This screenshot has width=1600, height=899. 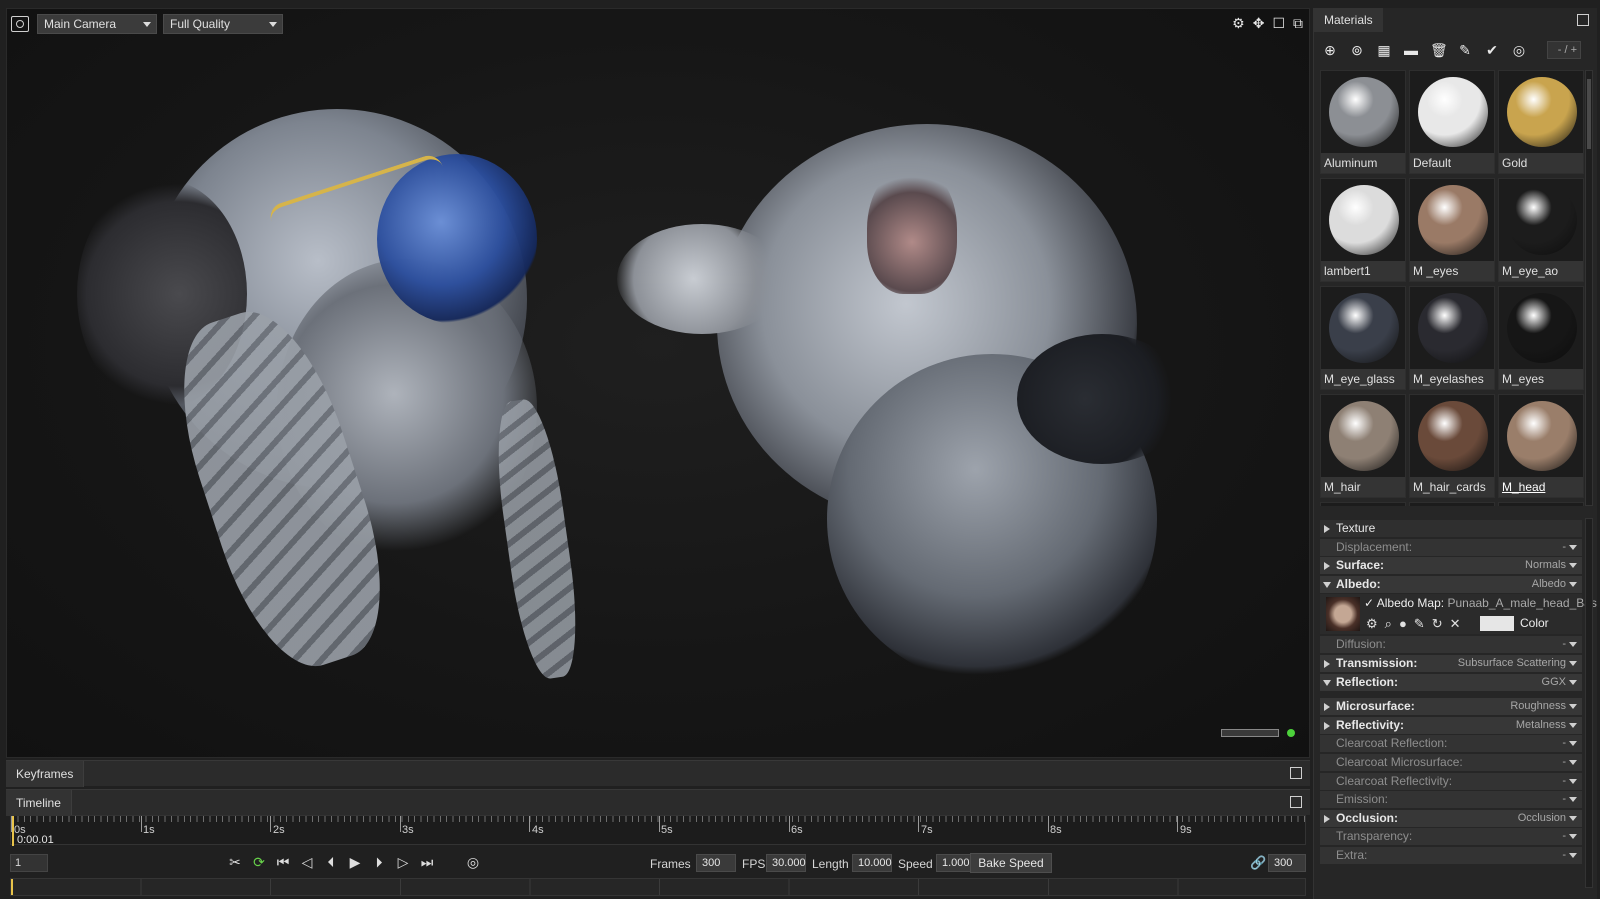 I want to click on camera-icon, so click(x=20, y=24).